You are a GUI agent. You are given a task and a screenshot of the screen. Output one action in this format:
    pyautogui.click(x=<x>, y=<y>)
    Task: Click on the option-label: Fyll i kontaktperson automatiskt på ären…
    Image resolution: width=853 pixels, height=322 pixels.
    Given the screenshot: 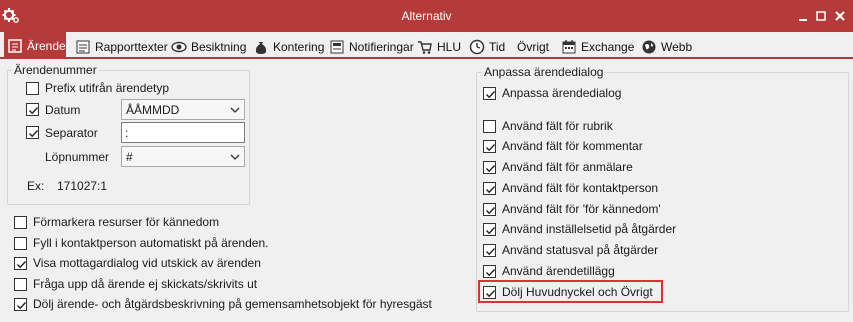 What is the action you would take?
    pyautogui.click(x=151, y=243)
    